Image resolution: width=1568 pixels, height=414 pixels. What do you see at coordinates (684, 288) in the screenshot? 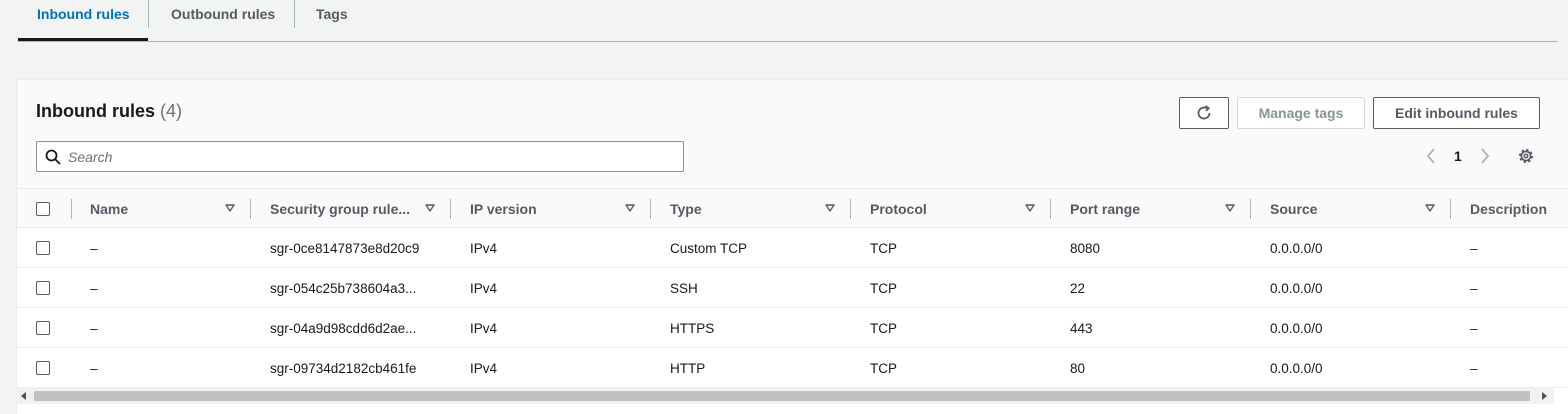
I see `cell-type: SSH` at bounding box center [684, 288].